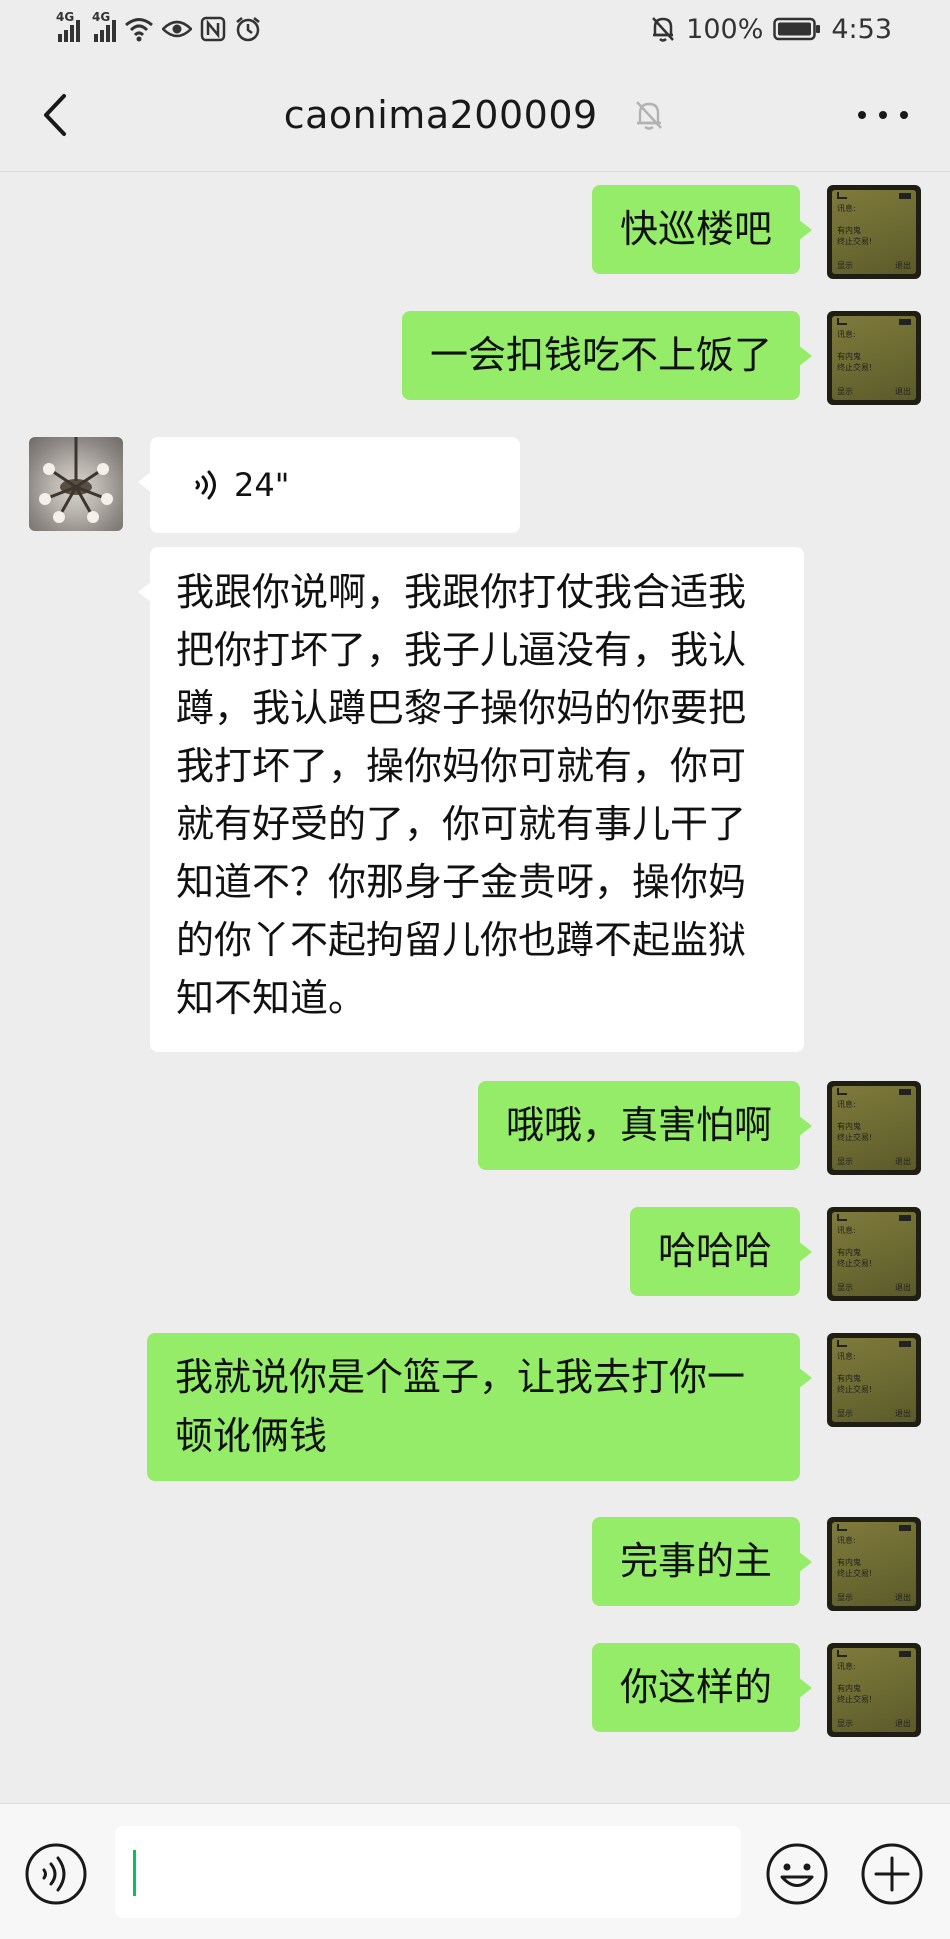 The width and height of the screenshot is (950, 1939). What do you see at coordinates (460, 1377) in the screenshot?
I see `message-line: 我就说你是个篮子，让我去打你一` at bounding box center [460, 1377].